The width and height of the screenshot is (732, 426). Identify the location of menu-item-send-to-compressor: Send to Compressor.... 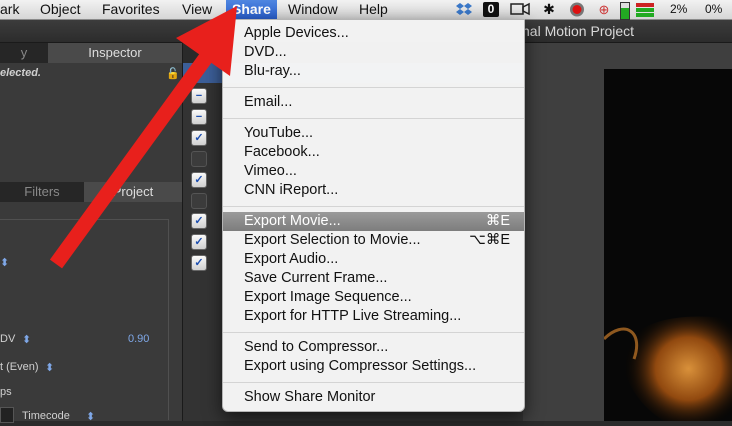
(373, 347).